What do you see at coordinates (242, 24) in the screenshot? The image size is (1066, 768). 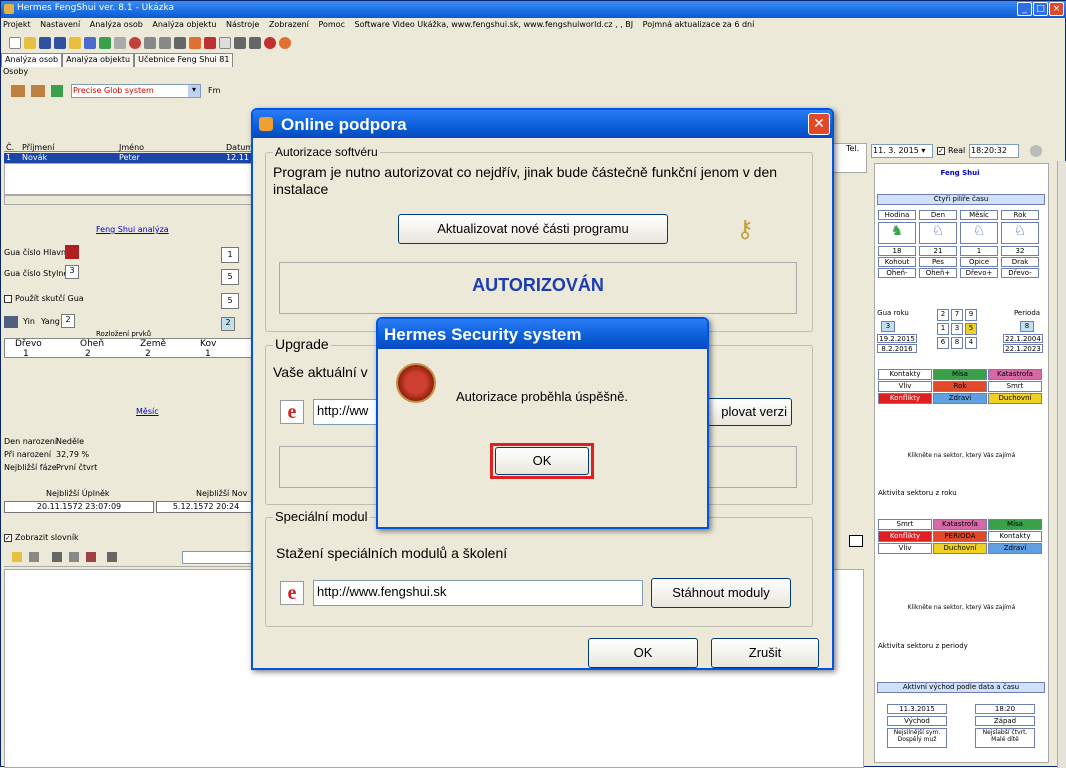 I see `menu-nastroje: Nástroje` at bounding box center [242, 24].